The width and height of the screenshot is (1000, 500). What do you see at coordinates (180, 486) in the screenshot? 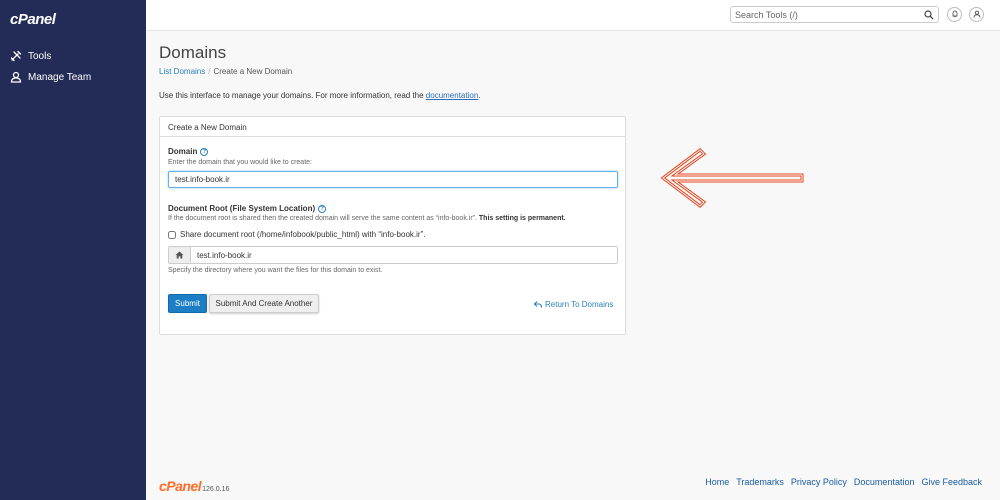
I see `footer-brand: cPanel` at bounding box center [180, 486].